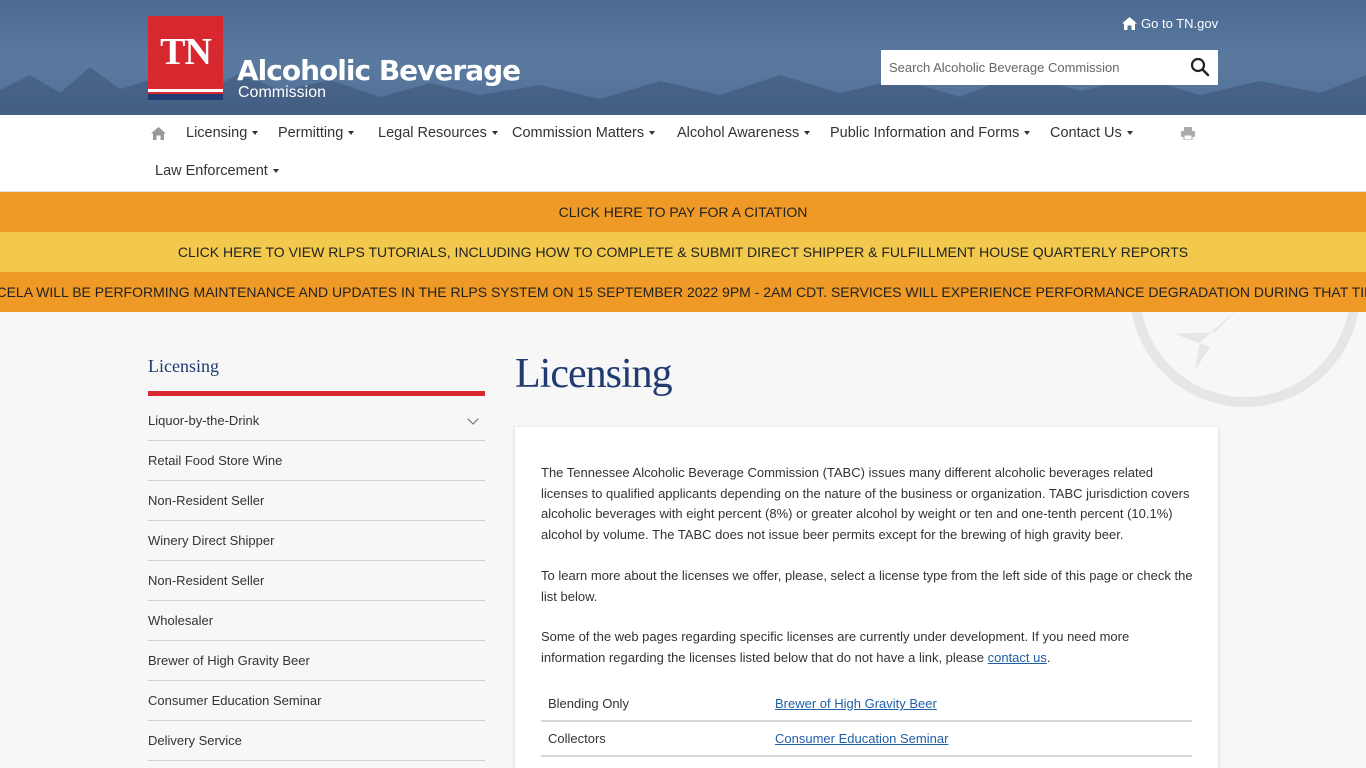 Image resolution: width=1366 pixels, height=768 pixels. What do you see at coordinates (181, 620) in the screenshot?
I see `sidebar-item-label: Wholesaler` at bounding box center [181, 620].